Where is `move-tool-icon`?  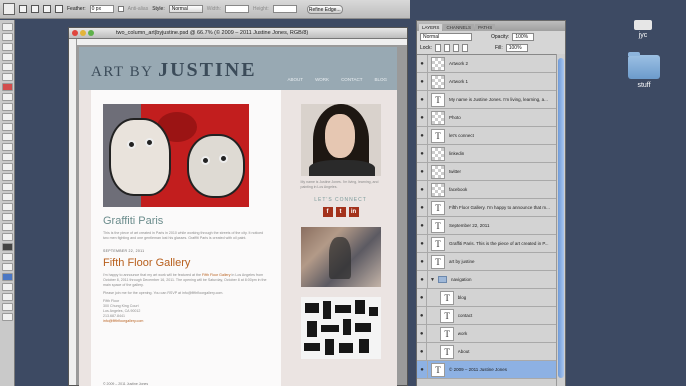 move-tool-icon is located at coordinates (7, 27).